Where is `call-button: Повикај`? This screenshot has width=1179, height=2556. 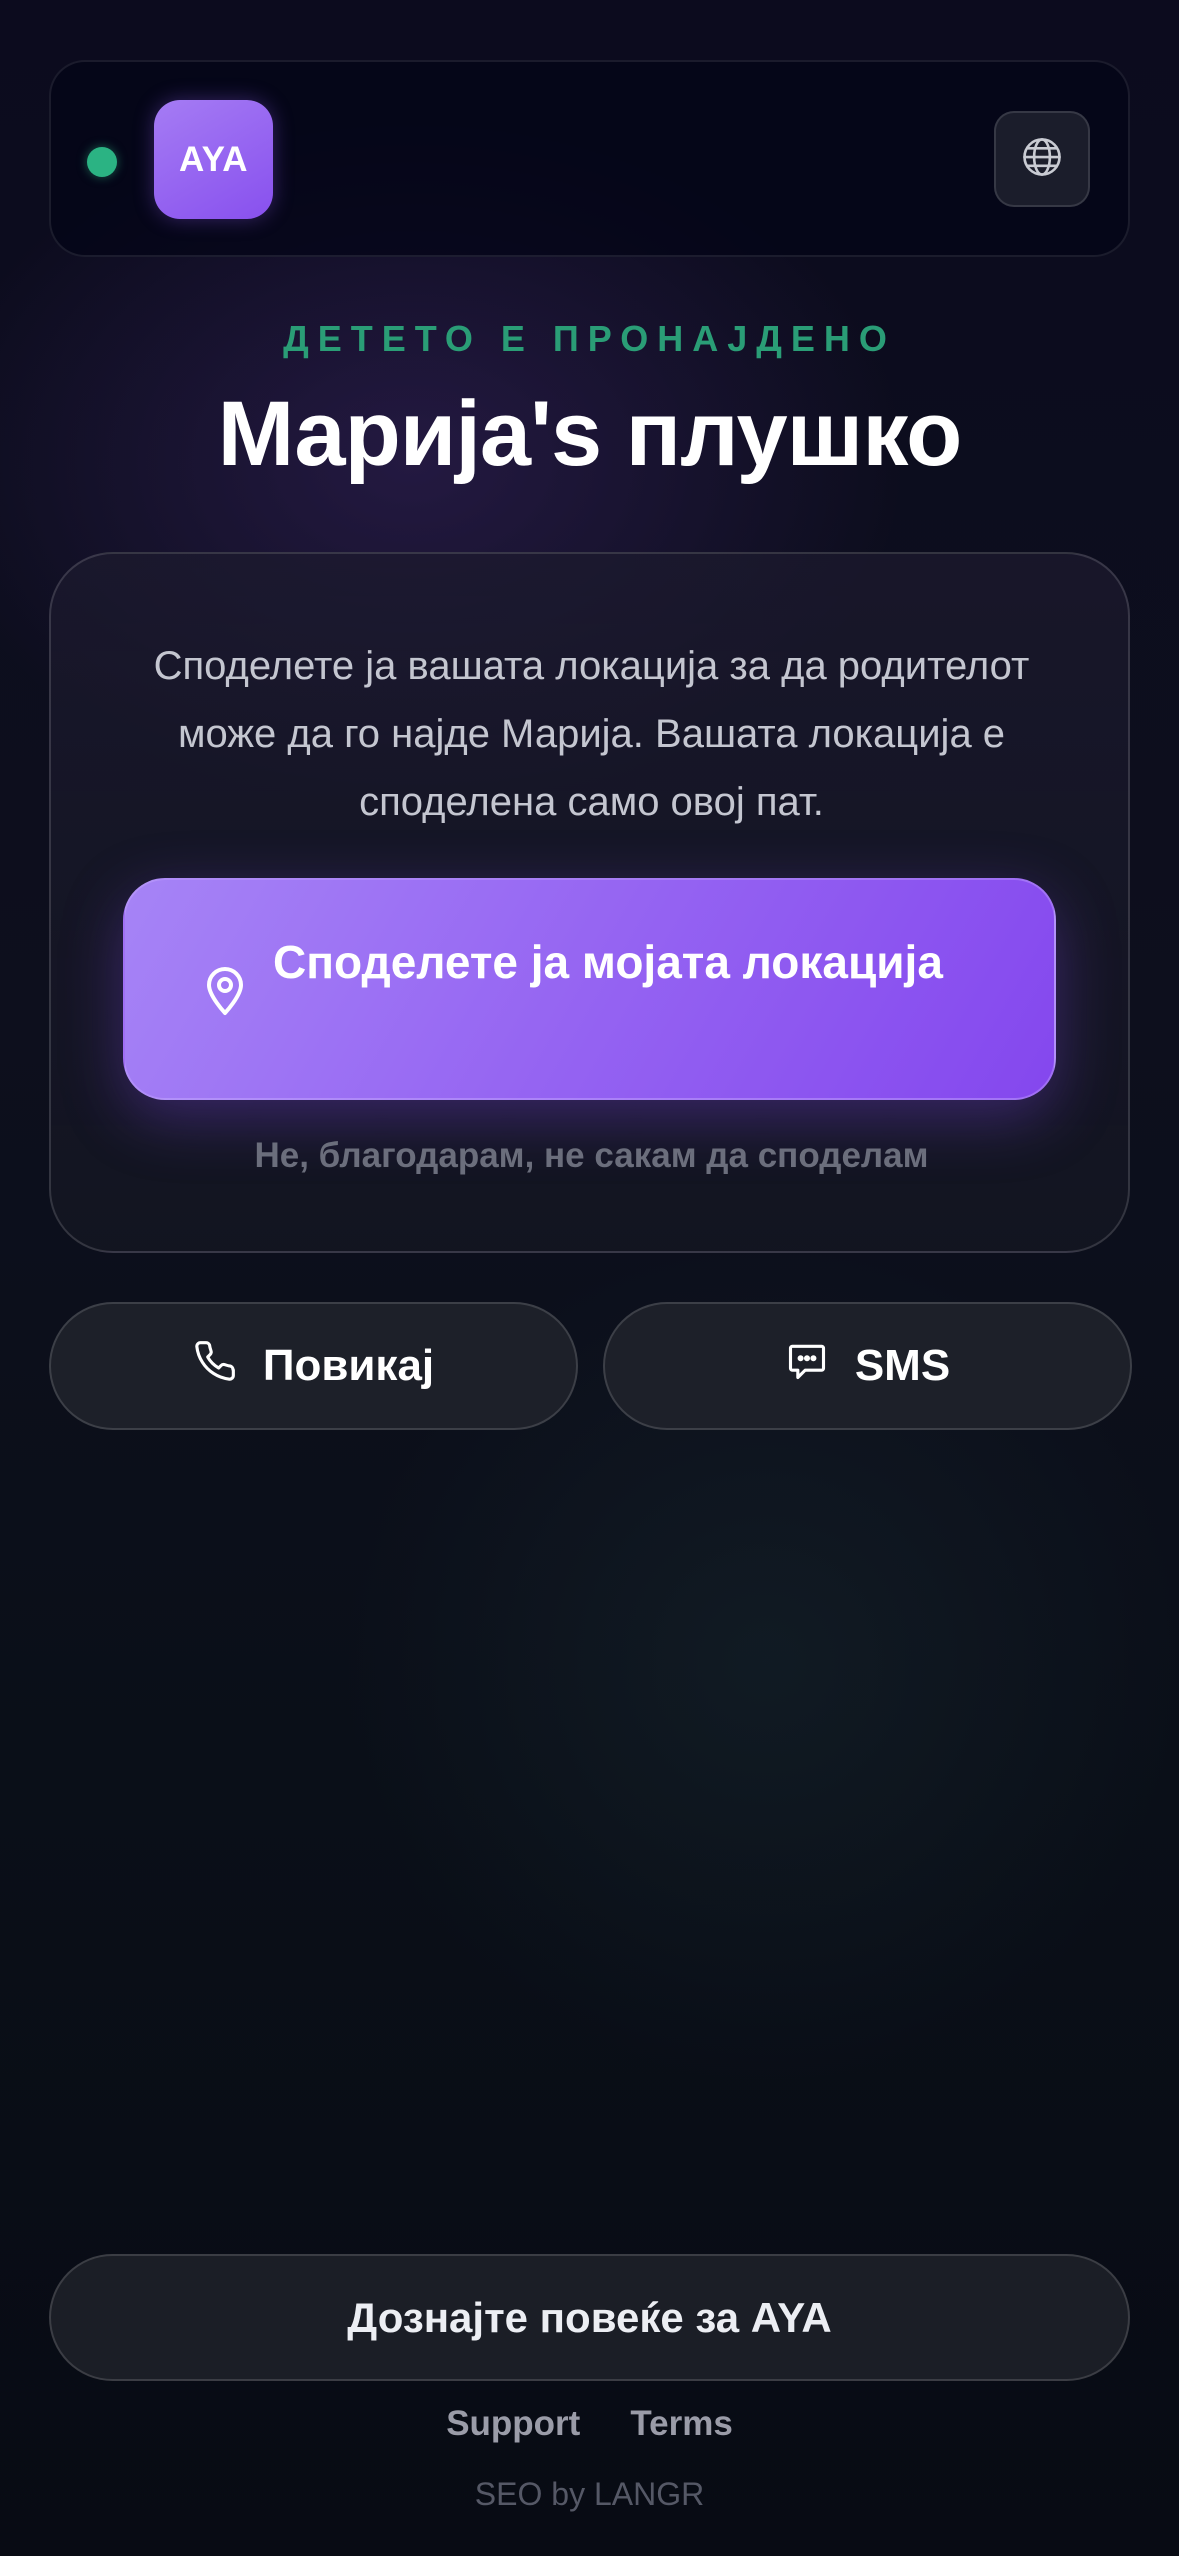 call-button: Повикај is located at coordinates (313, 1366).